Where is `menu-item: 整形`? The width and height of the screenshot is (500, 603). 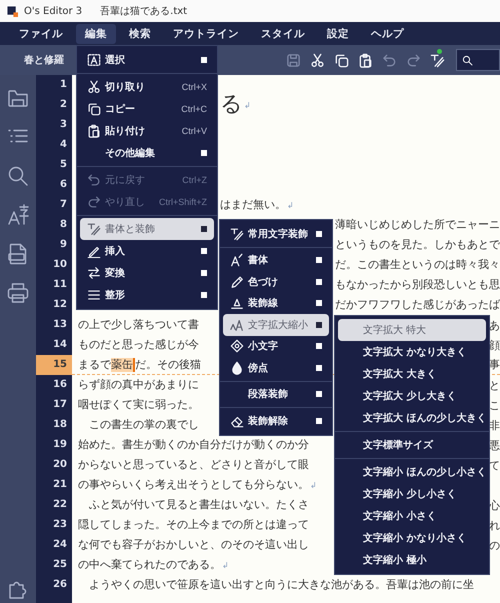 menu-item: 整形 is located at coordinates (147, 295).